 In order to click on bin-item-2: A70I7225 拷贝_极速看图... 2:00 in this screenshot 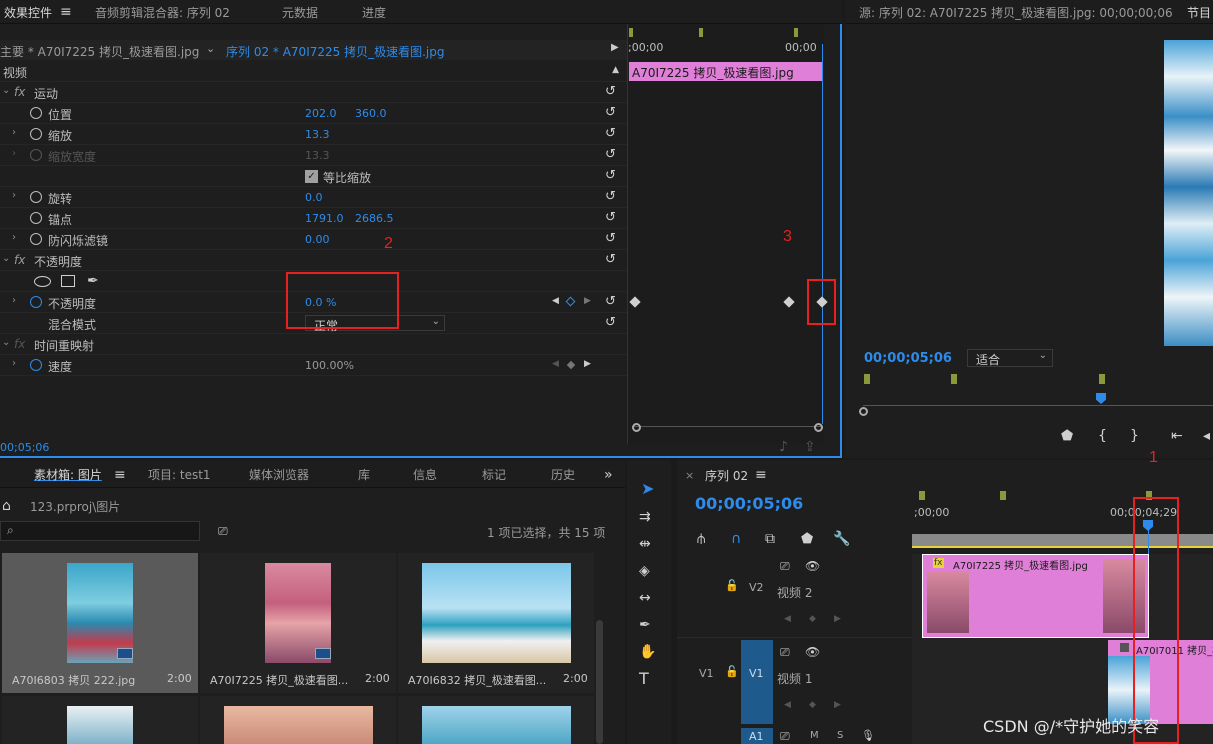, I will do `click(298, 623)`.